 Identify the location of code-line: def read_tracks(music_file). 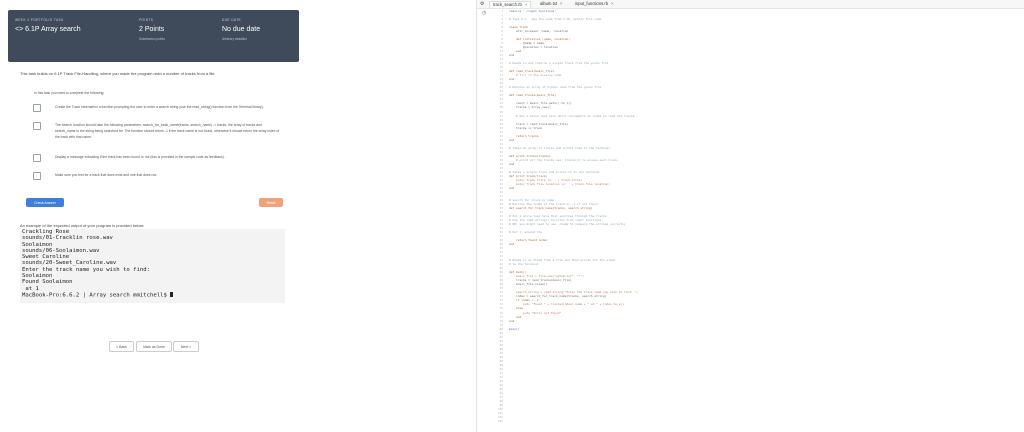
(532, 95).